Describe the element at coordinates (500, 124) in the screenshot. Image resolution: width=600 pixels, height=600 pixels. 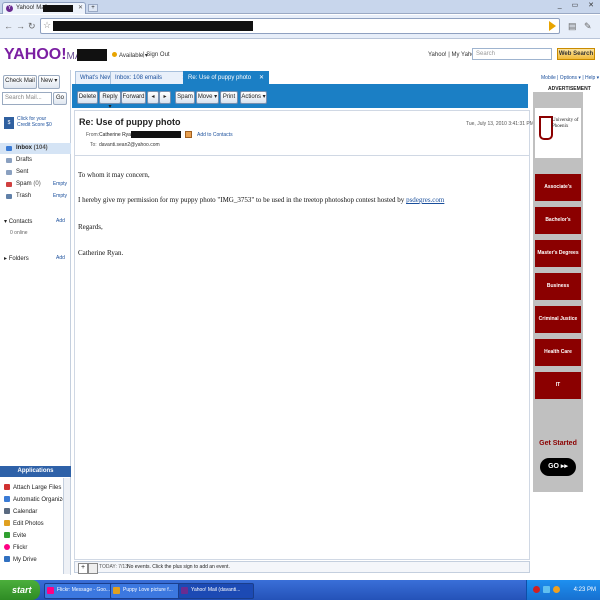
I see `message-date: Tue, July 13, 2010 3:41:31 PM` at that location.